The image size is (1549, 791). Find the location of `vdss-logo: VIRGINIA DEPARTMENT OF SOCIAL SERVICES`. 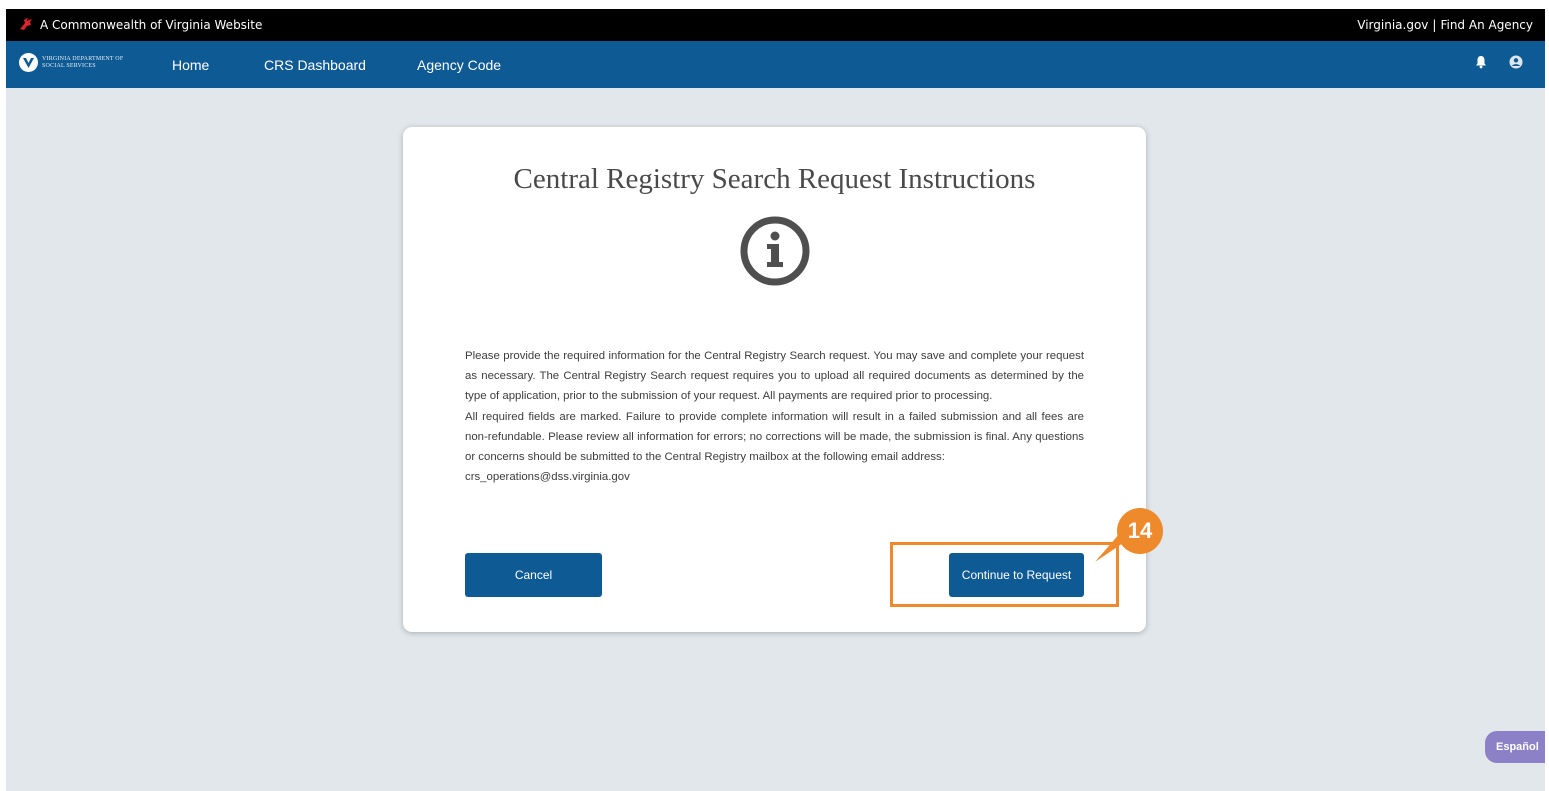

vdss-logo: VIRGINIA DEPARTMENT OF SOCIAL SERVICES is located at coordinates (85, 62).